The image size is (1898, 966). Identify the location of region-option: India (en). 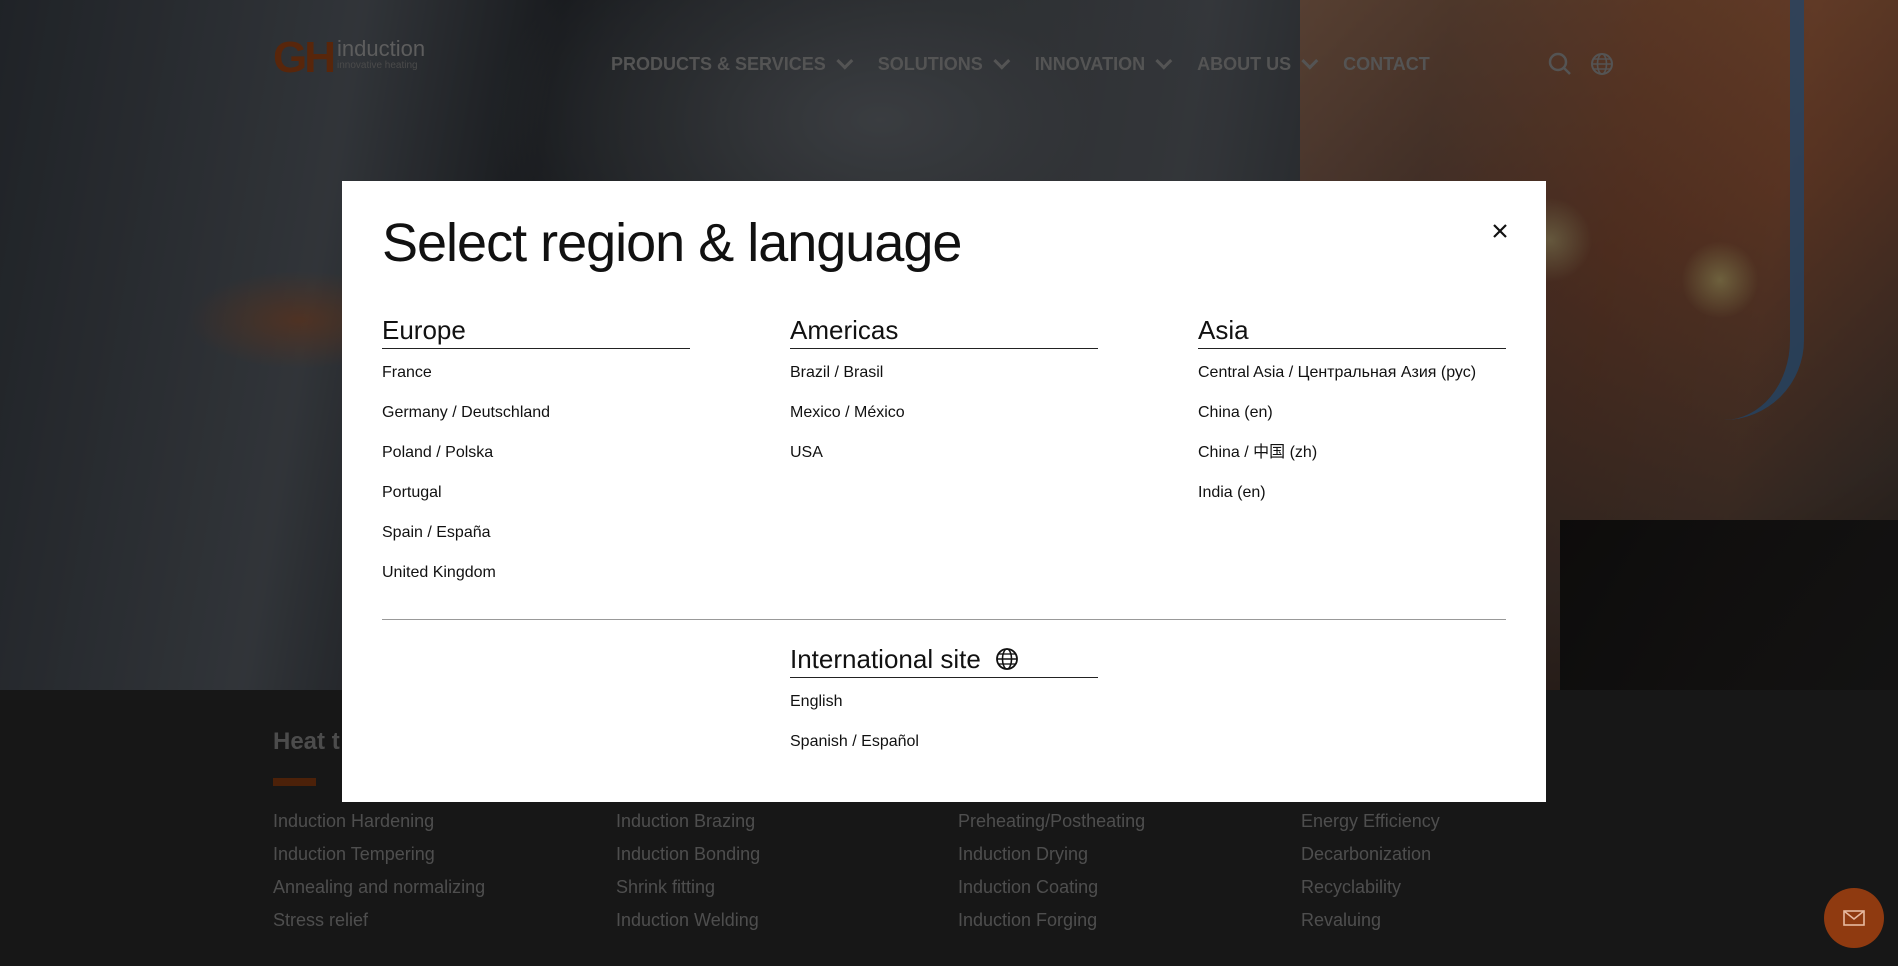
(1352, 493).